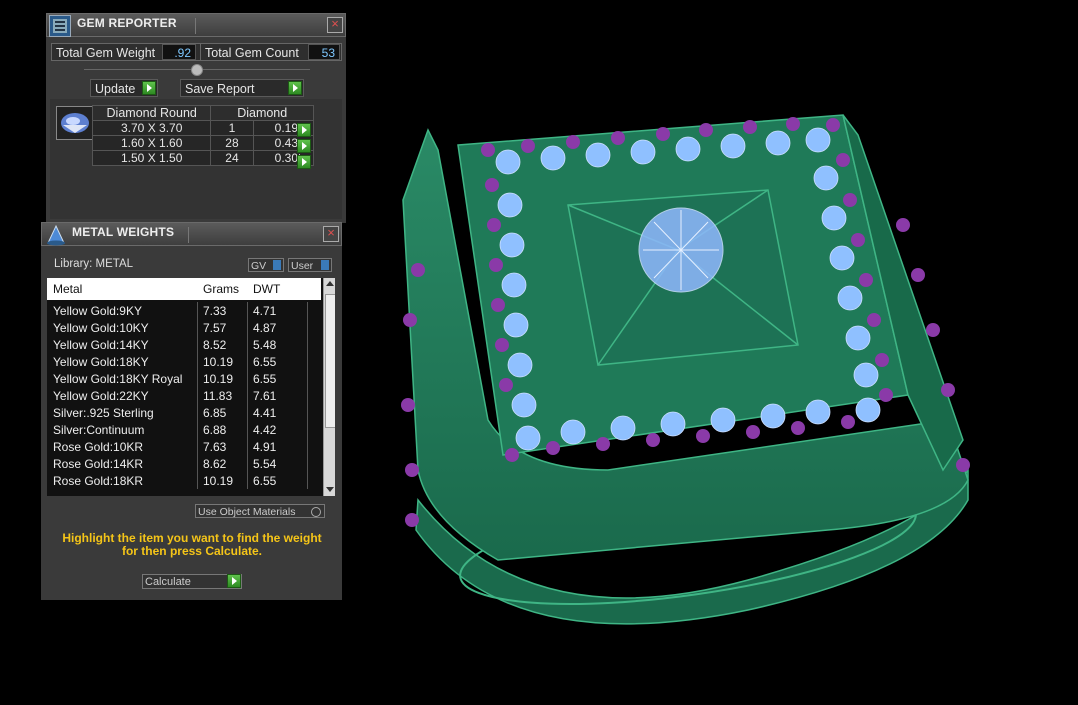  What do you see at coordinates (232, 158) in the screenshot?
I see `gem-count: 24` at bounding box center [232, 158].